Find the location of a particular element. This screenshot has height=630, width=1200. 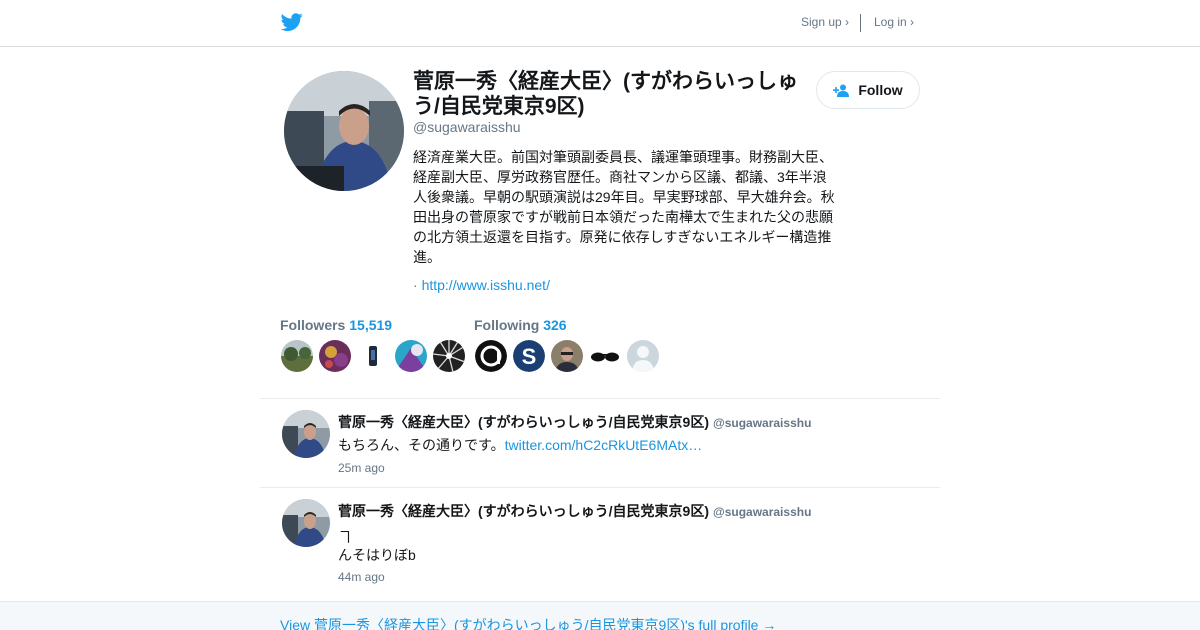

follow-button: Follow is located at coordinates (868, 90).